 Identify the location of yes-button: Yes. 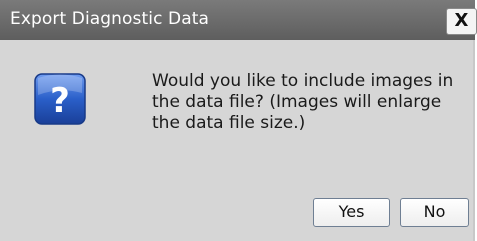
(351, 212).